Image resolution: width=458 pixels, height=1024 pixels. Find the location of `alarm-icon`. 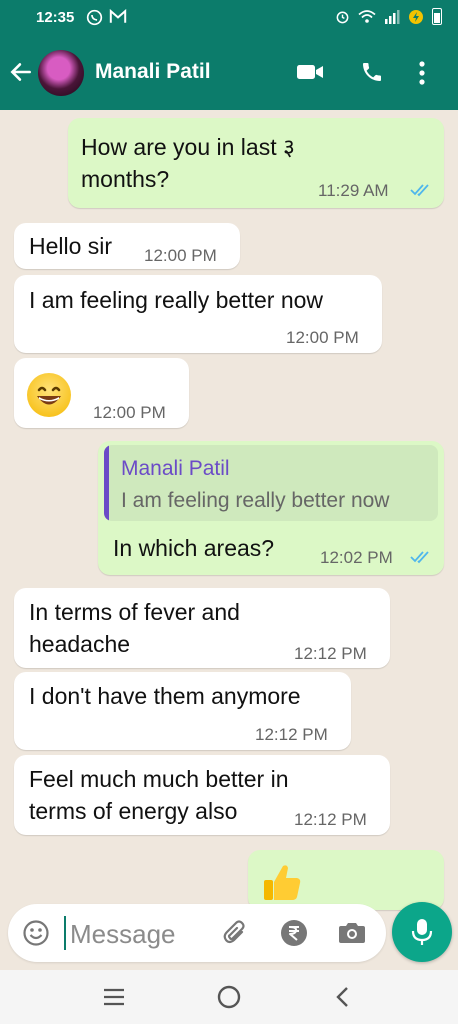

alarm-icon is located at coordinates (342, 17).